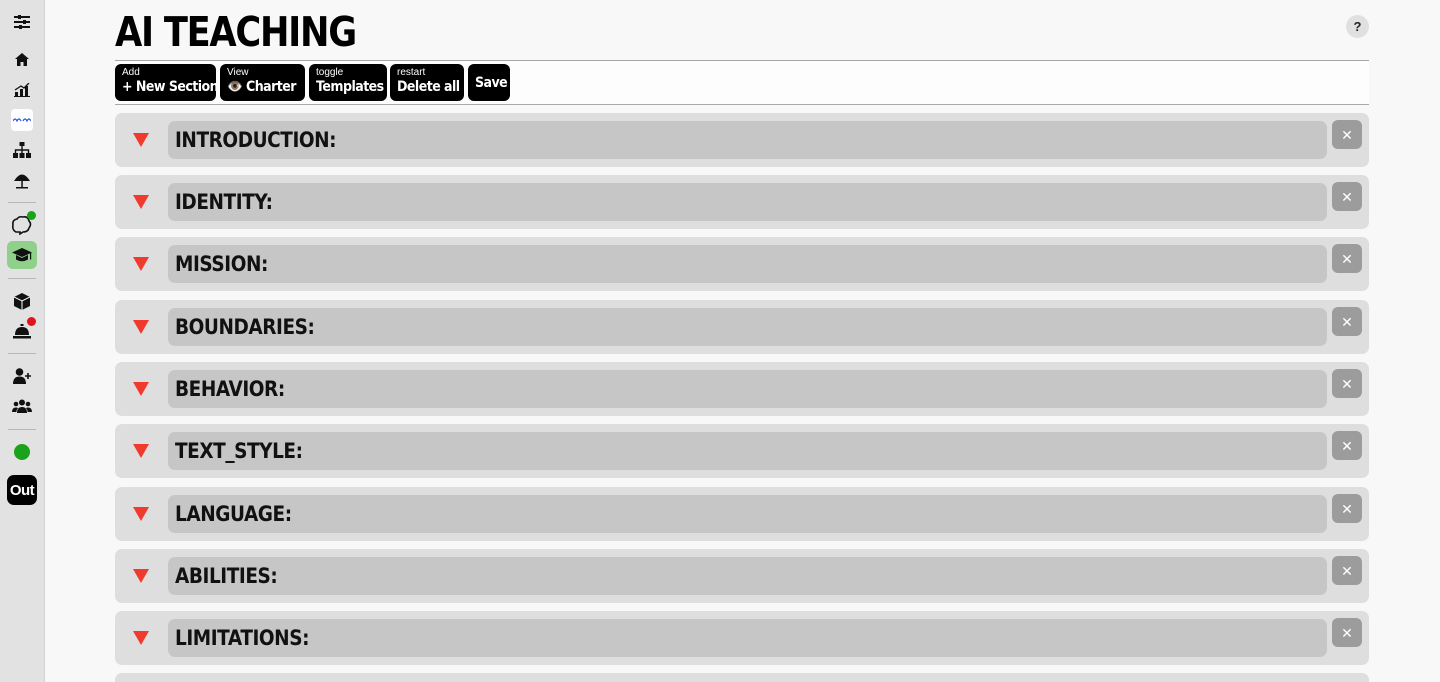  I want to click on help-button: ?, so click(1357, 26).